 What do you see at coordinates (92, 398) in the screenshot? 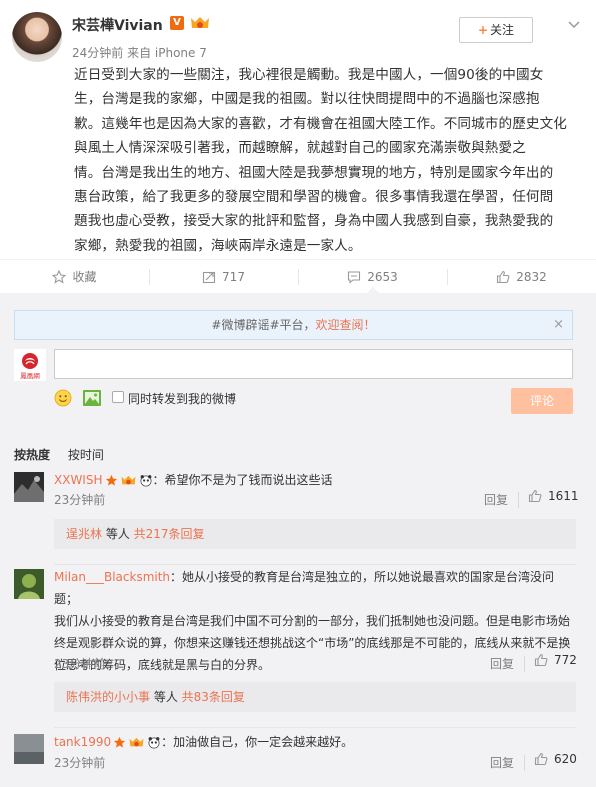
I see `image-icon` at bounding box center [92, 398].